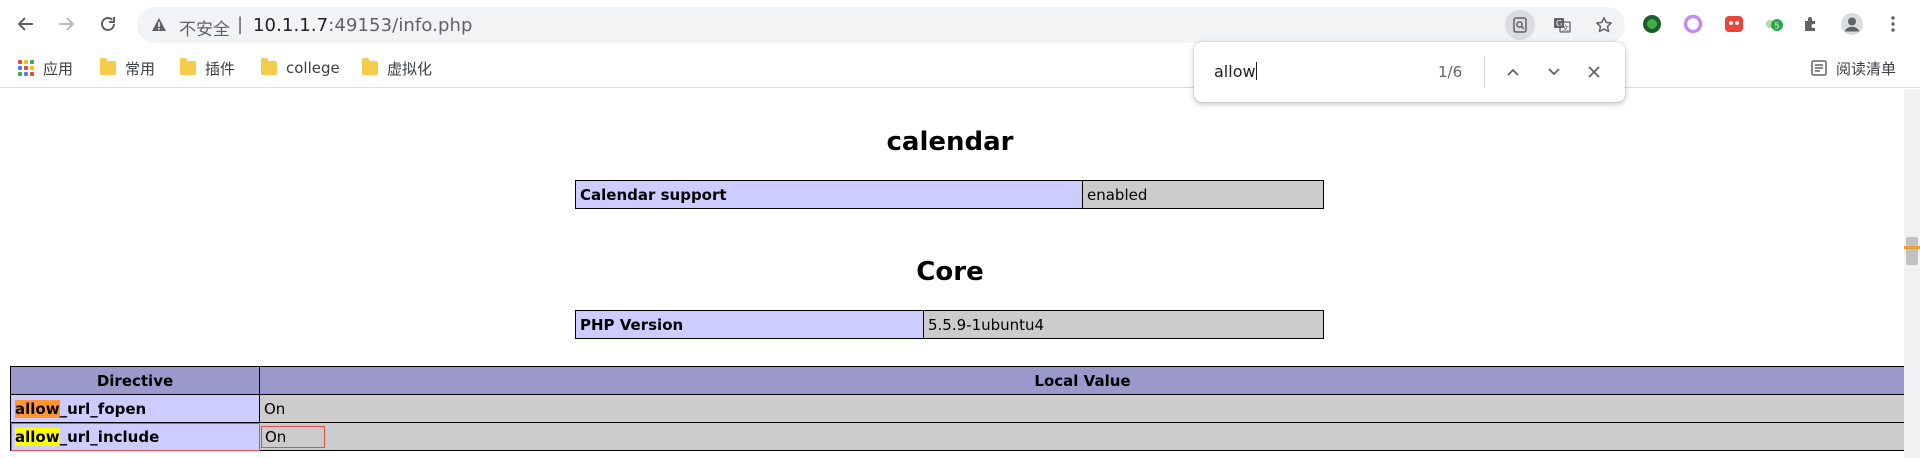 The height and width of the screenshot is (458, 1920). Describe the element at coordinates (204, 30) in the screenshot. I see `not-secure-label: 不安全` at that location.